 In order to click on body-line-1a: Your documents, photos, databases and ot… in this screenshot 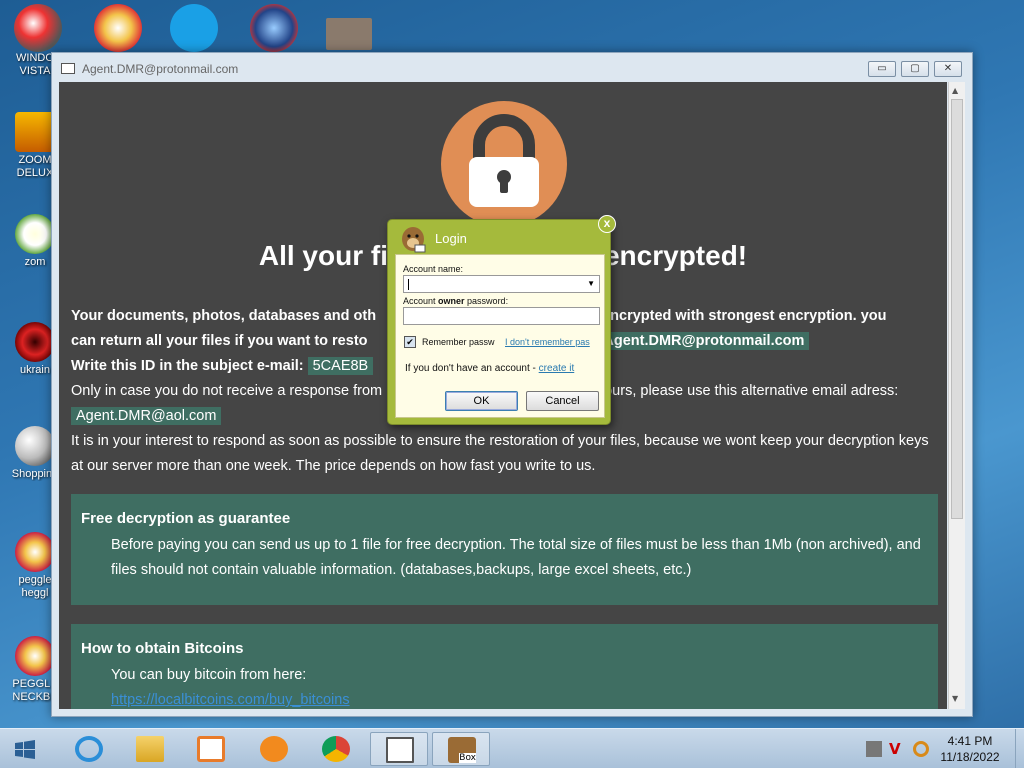, I will do `click(224, 316)`.